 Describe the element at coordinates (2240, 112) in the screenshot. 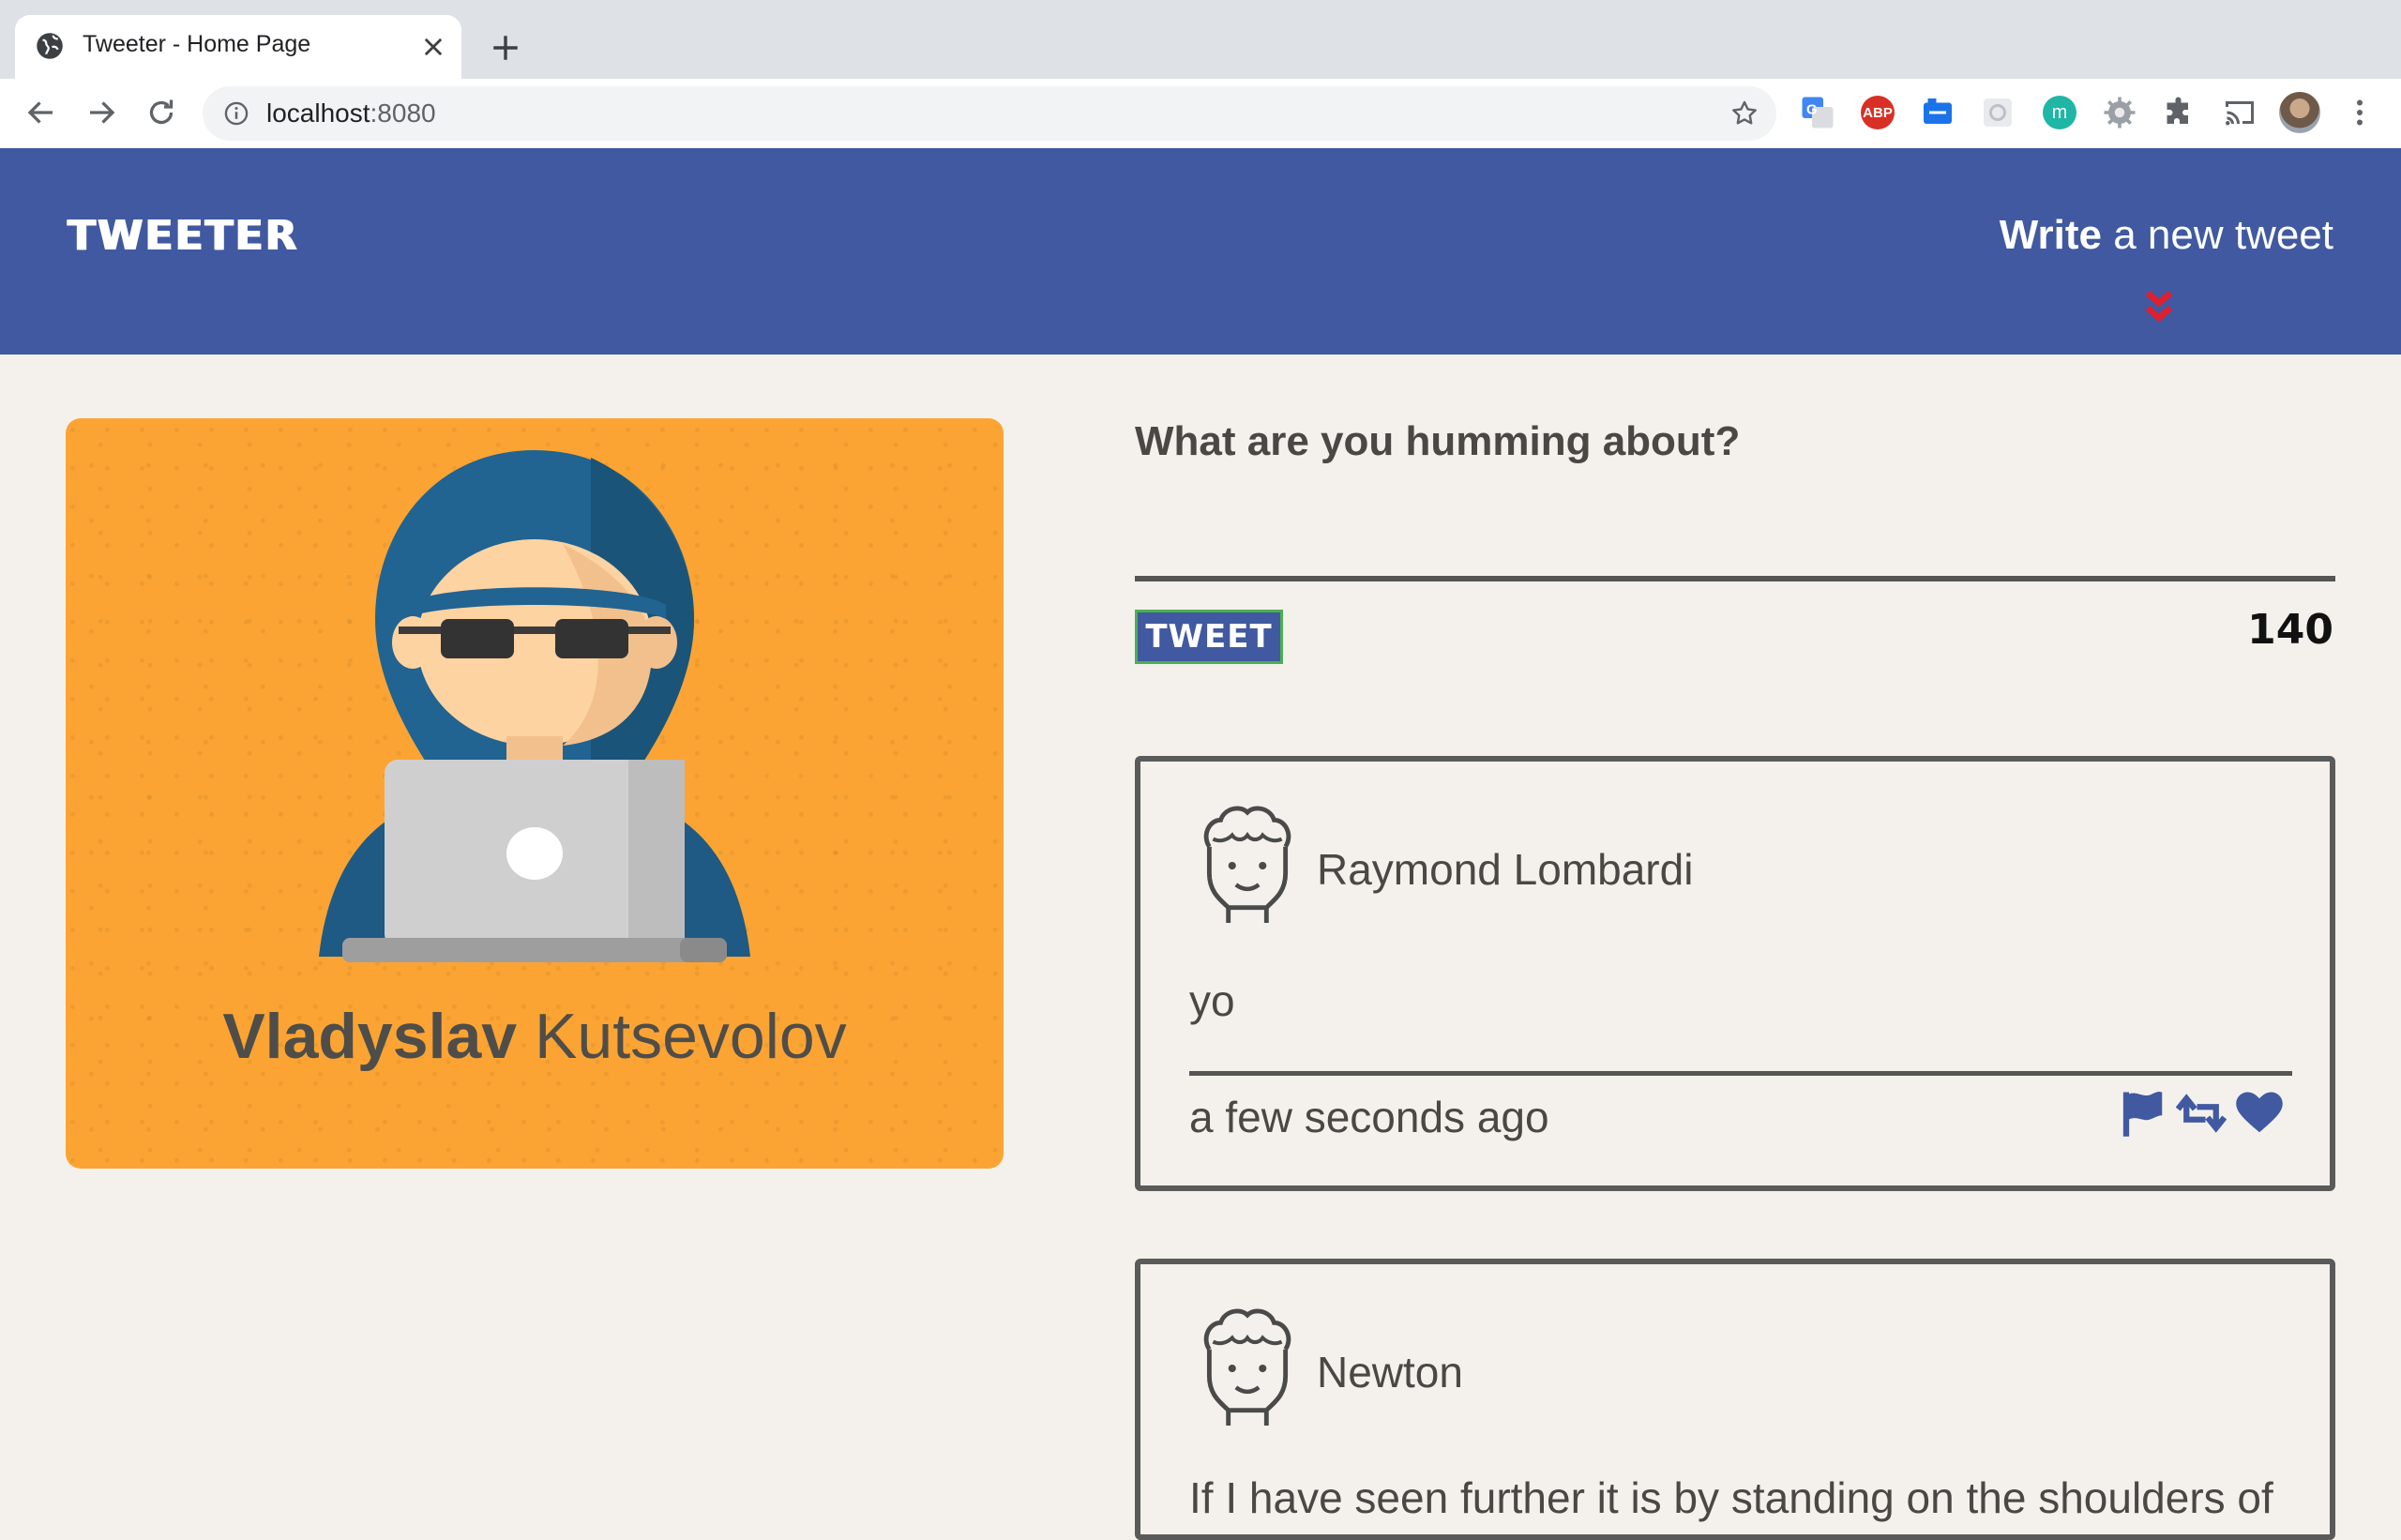

I see `cast-icon` at that location.